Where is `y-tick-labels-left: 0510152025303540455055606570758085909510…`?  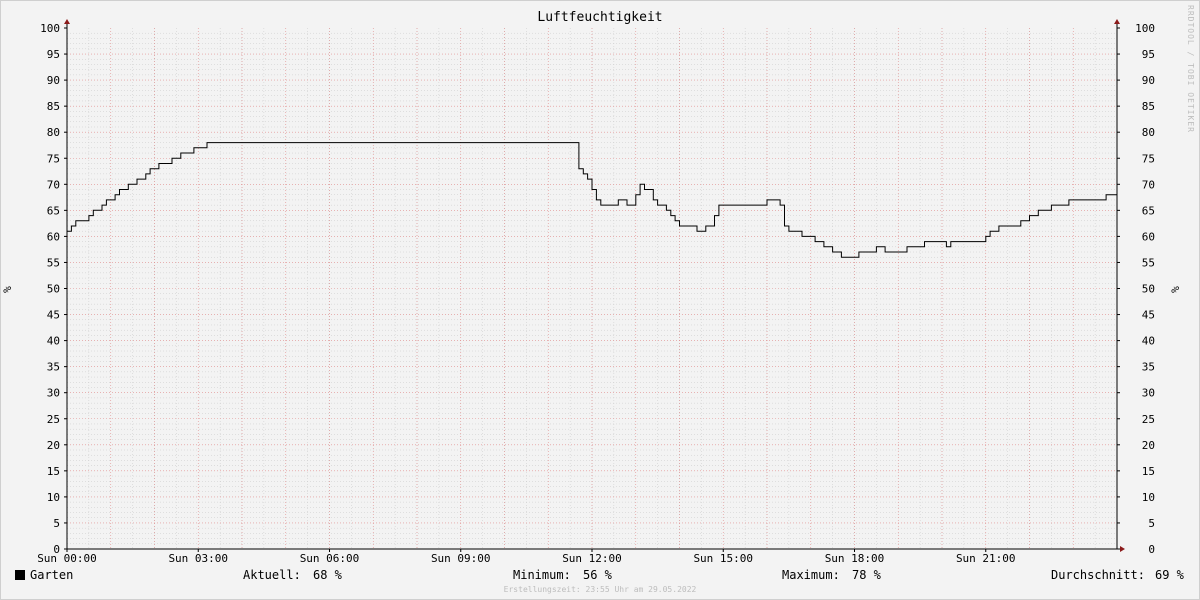
y-tick-labels-left: 0510152025303540455055606570758085909510… is located at coordinates (50, 289).